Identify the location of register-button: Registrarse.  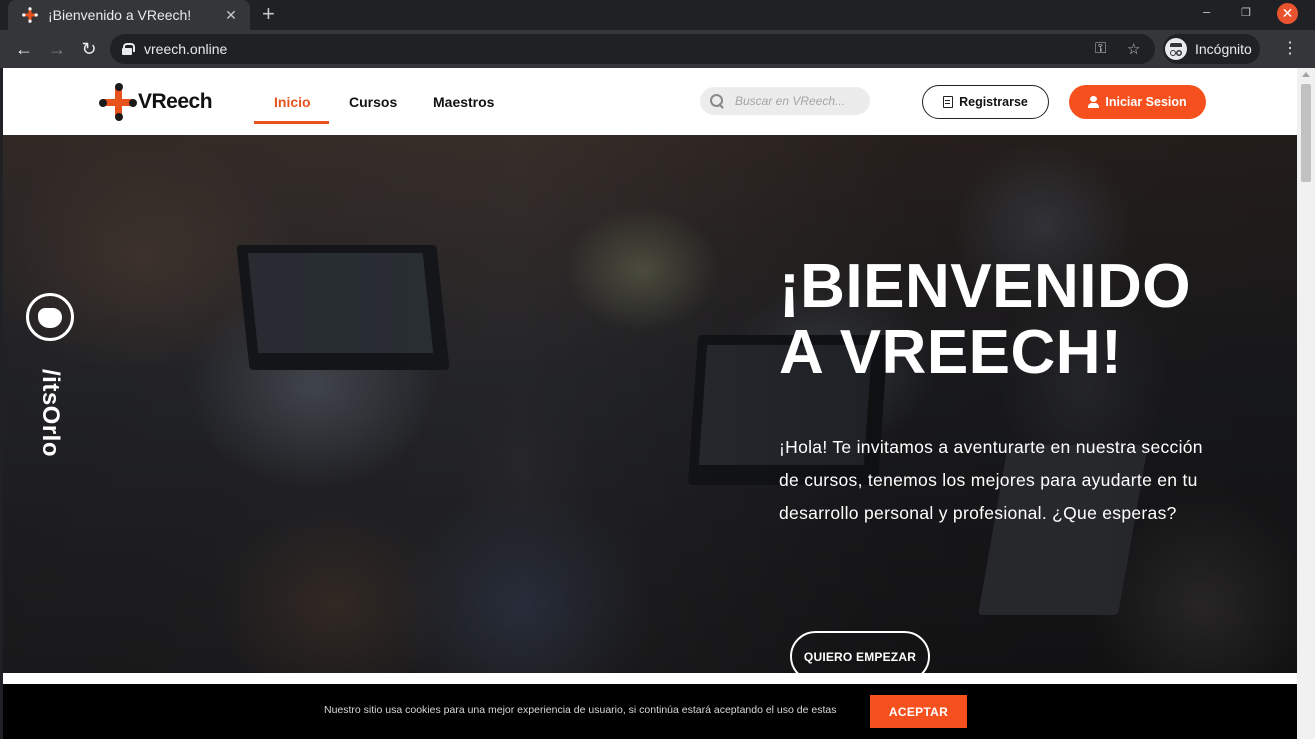
(985, 102).